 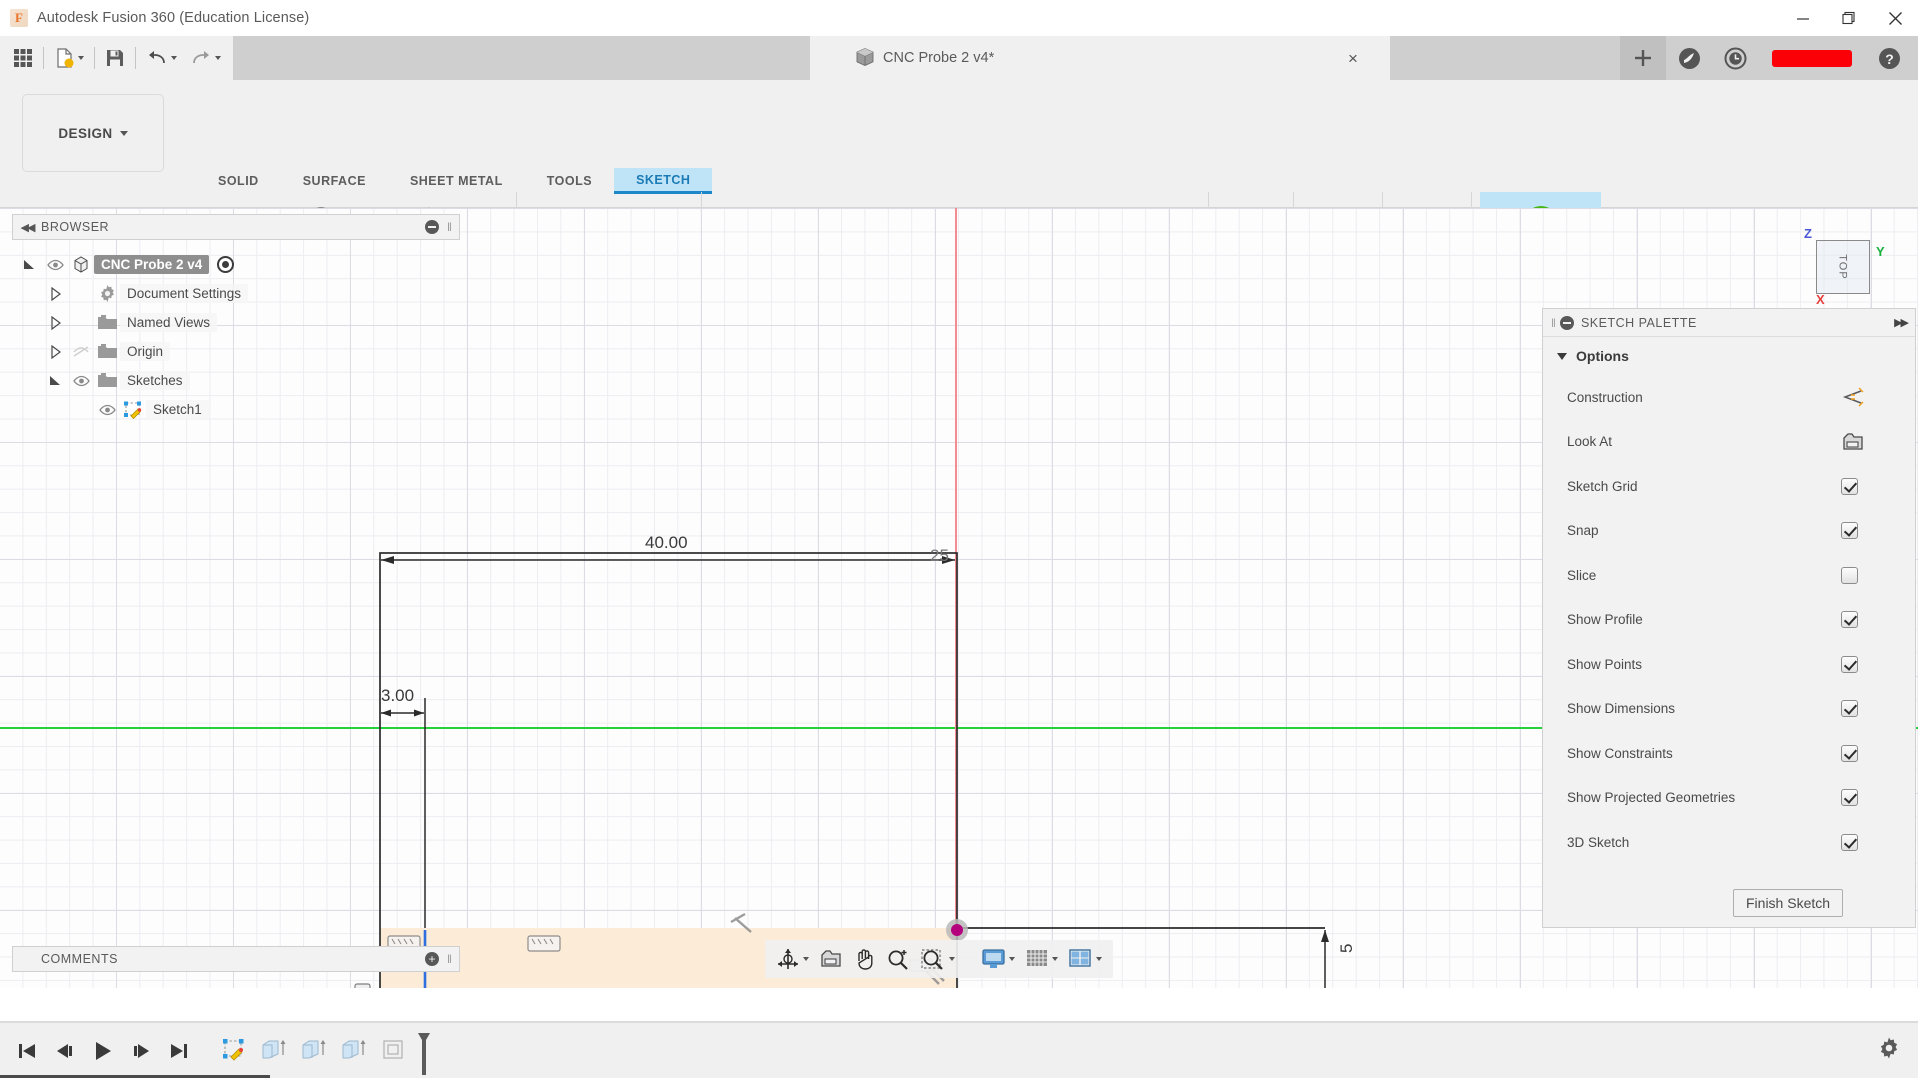 What do you see at coordinates (1849, 709) in the screenshot?
I see `show-dimensions-checkbox` at bounding box center [1849, 709].